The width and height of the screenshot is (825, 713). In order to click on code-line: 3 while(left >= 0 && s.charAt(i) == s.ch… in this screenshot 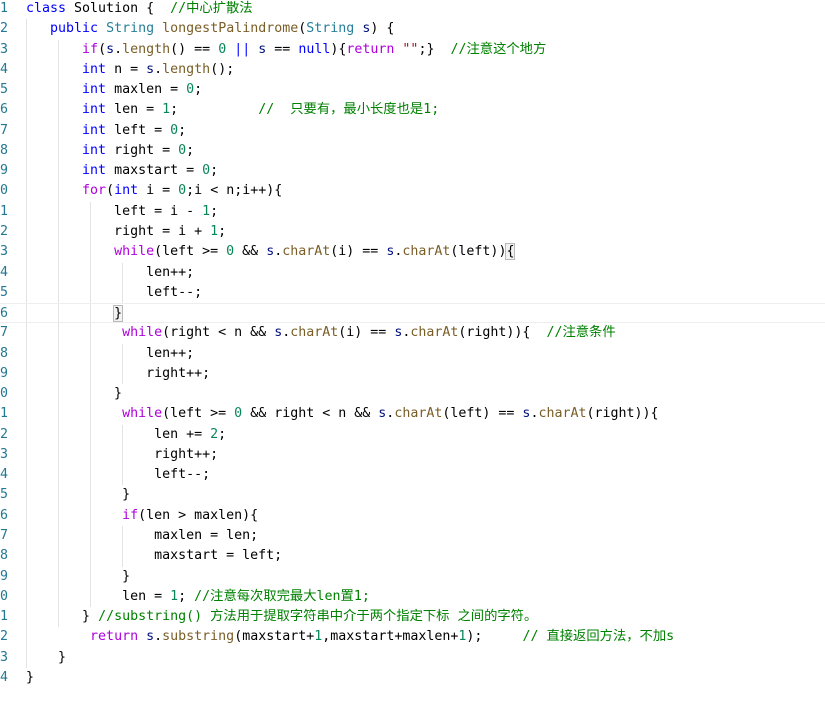, I will do `click(412, 252)`.